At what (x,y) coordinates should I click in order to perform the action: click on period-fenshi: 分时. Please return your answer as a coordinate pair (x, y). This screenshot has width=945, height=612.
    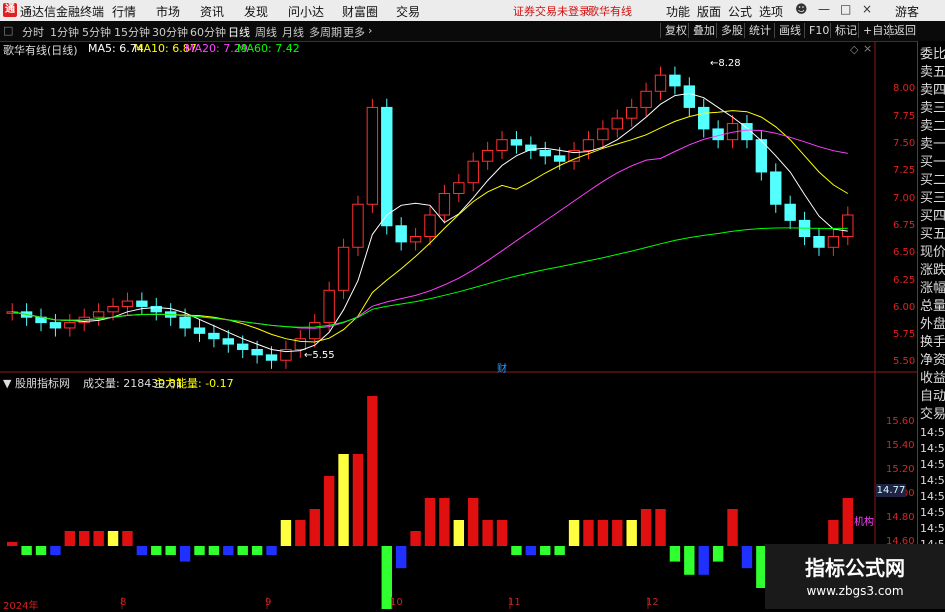
    Looking at the image, I should click on (33, 32).